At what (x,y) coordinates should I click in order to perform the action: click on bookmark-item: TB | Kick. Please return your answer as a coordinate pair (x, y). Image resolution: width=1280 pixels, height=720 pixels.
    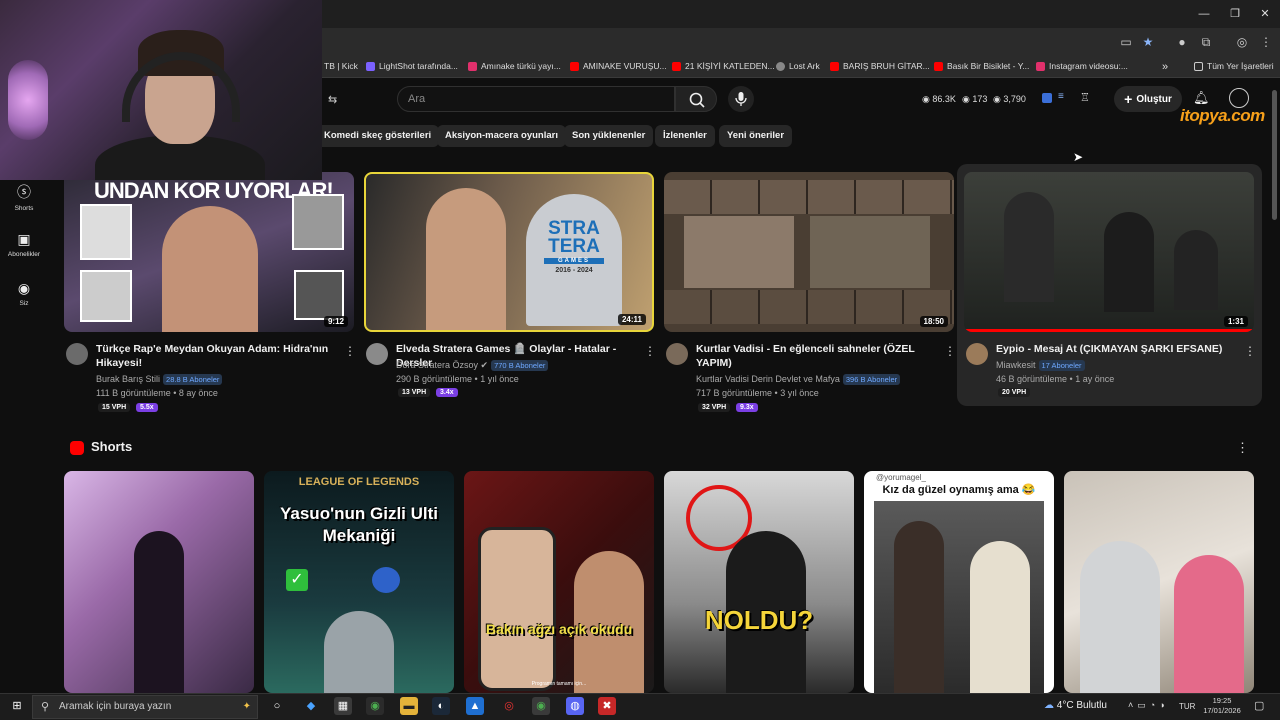
    Looking at the image, I should click on (341, 66).